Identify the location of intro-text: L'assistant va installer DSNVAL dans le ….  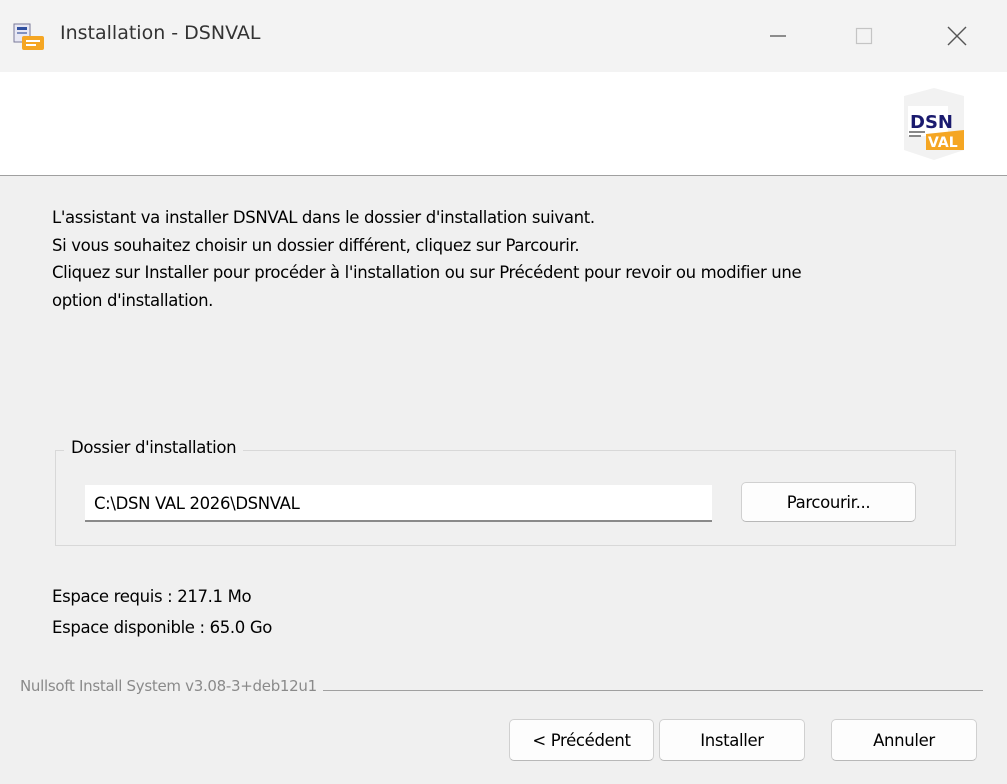
(512, 259).